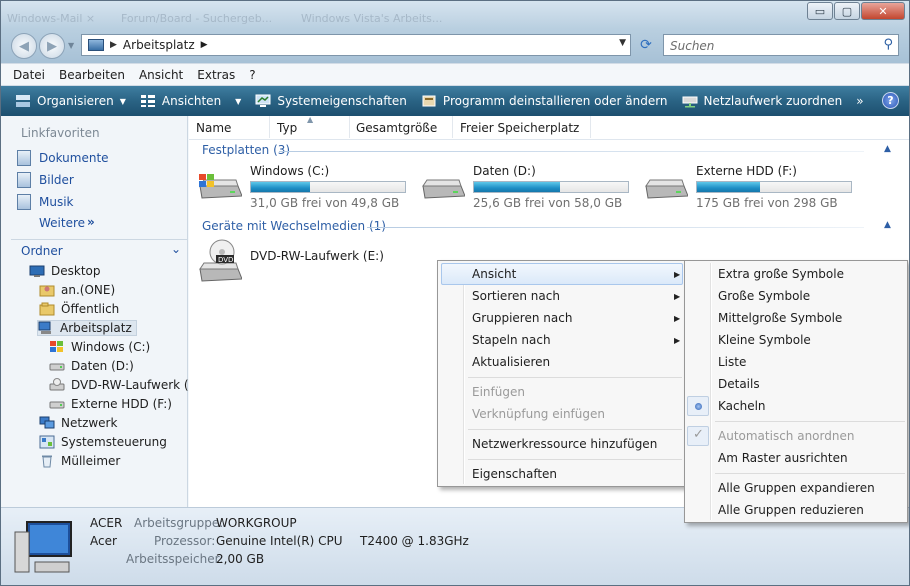  Describe the element at coordinates (213, 128) in the screenshot. I see `column-header-name: Name` at that location.